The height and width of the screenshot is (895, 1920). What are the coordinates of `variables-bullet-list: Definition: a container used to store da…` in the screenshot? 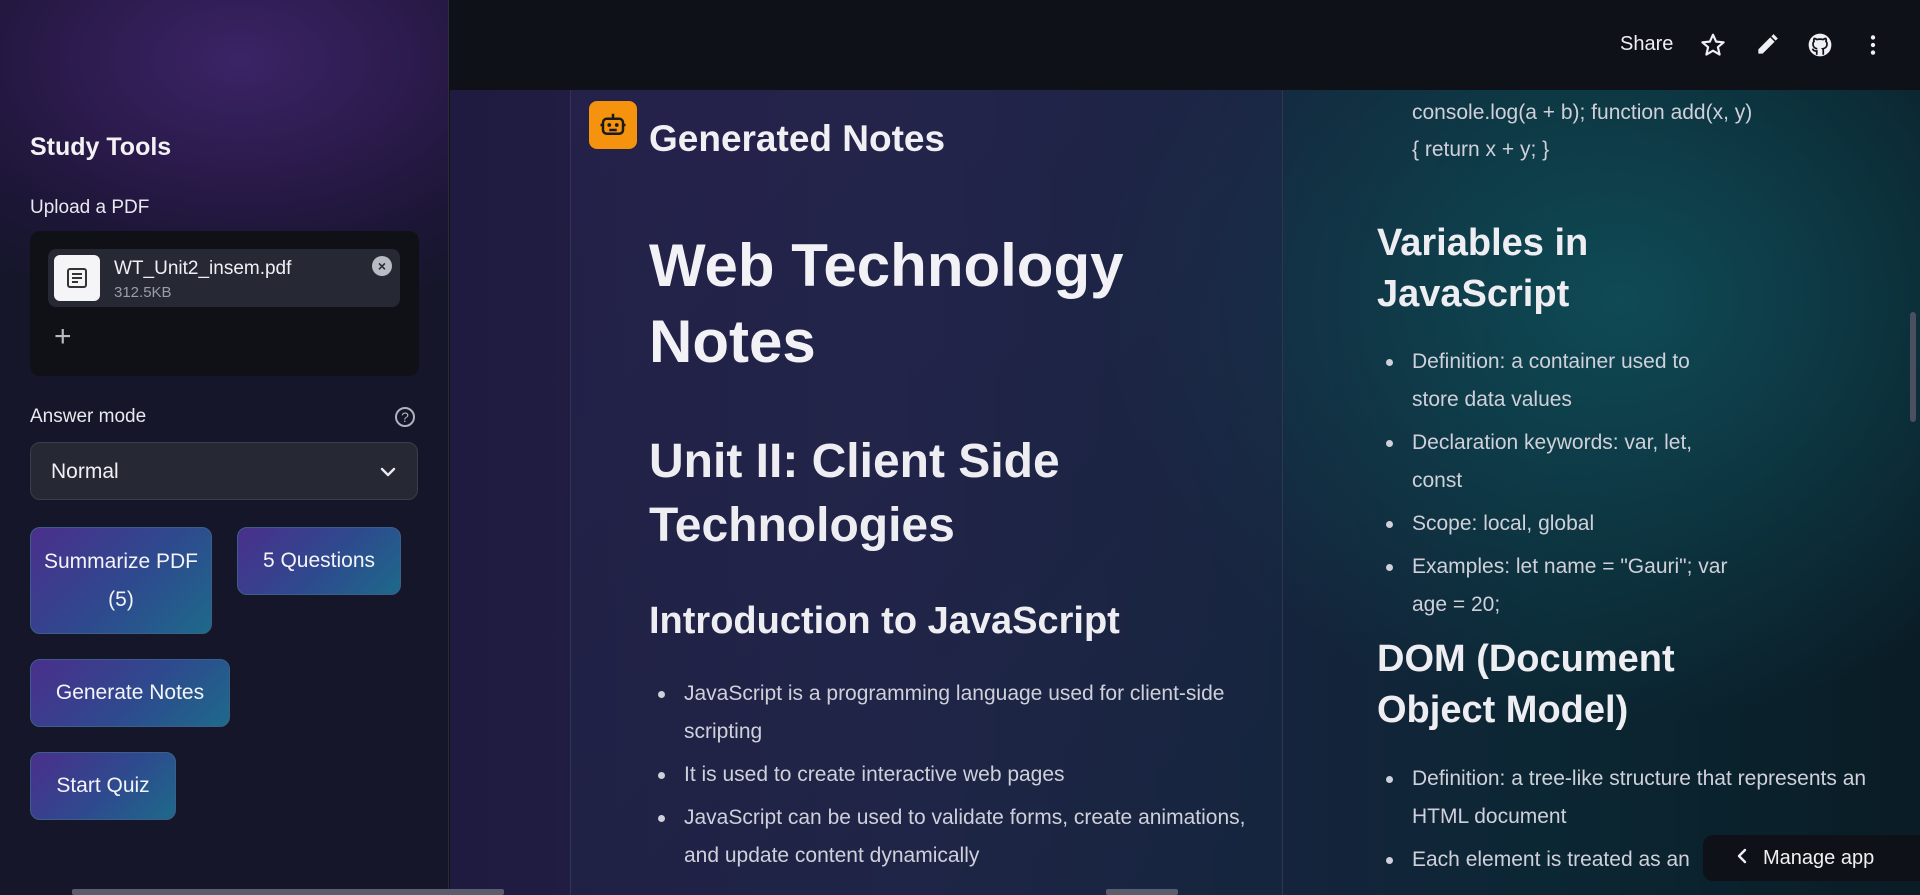 It's located at (1558, 486).